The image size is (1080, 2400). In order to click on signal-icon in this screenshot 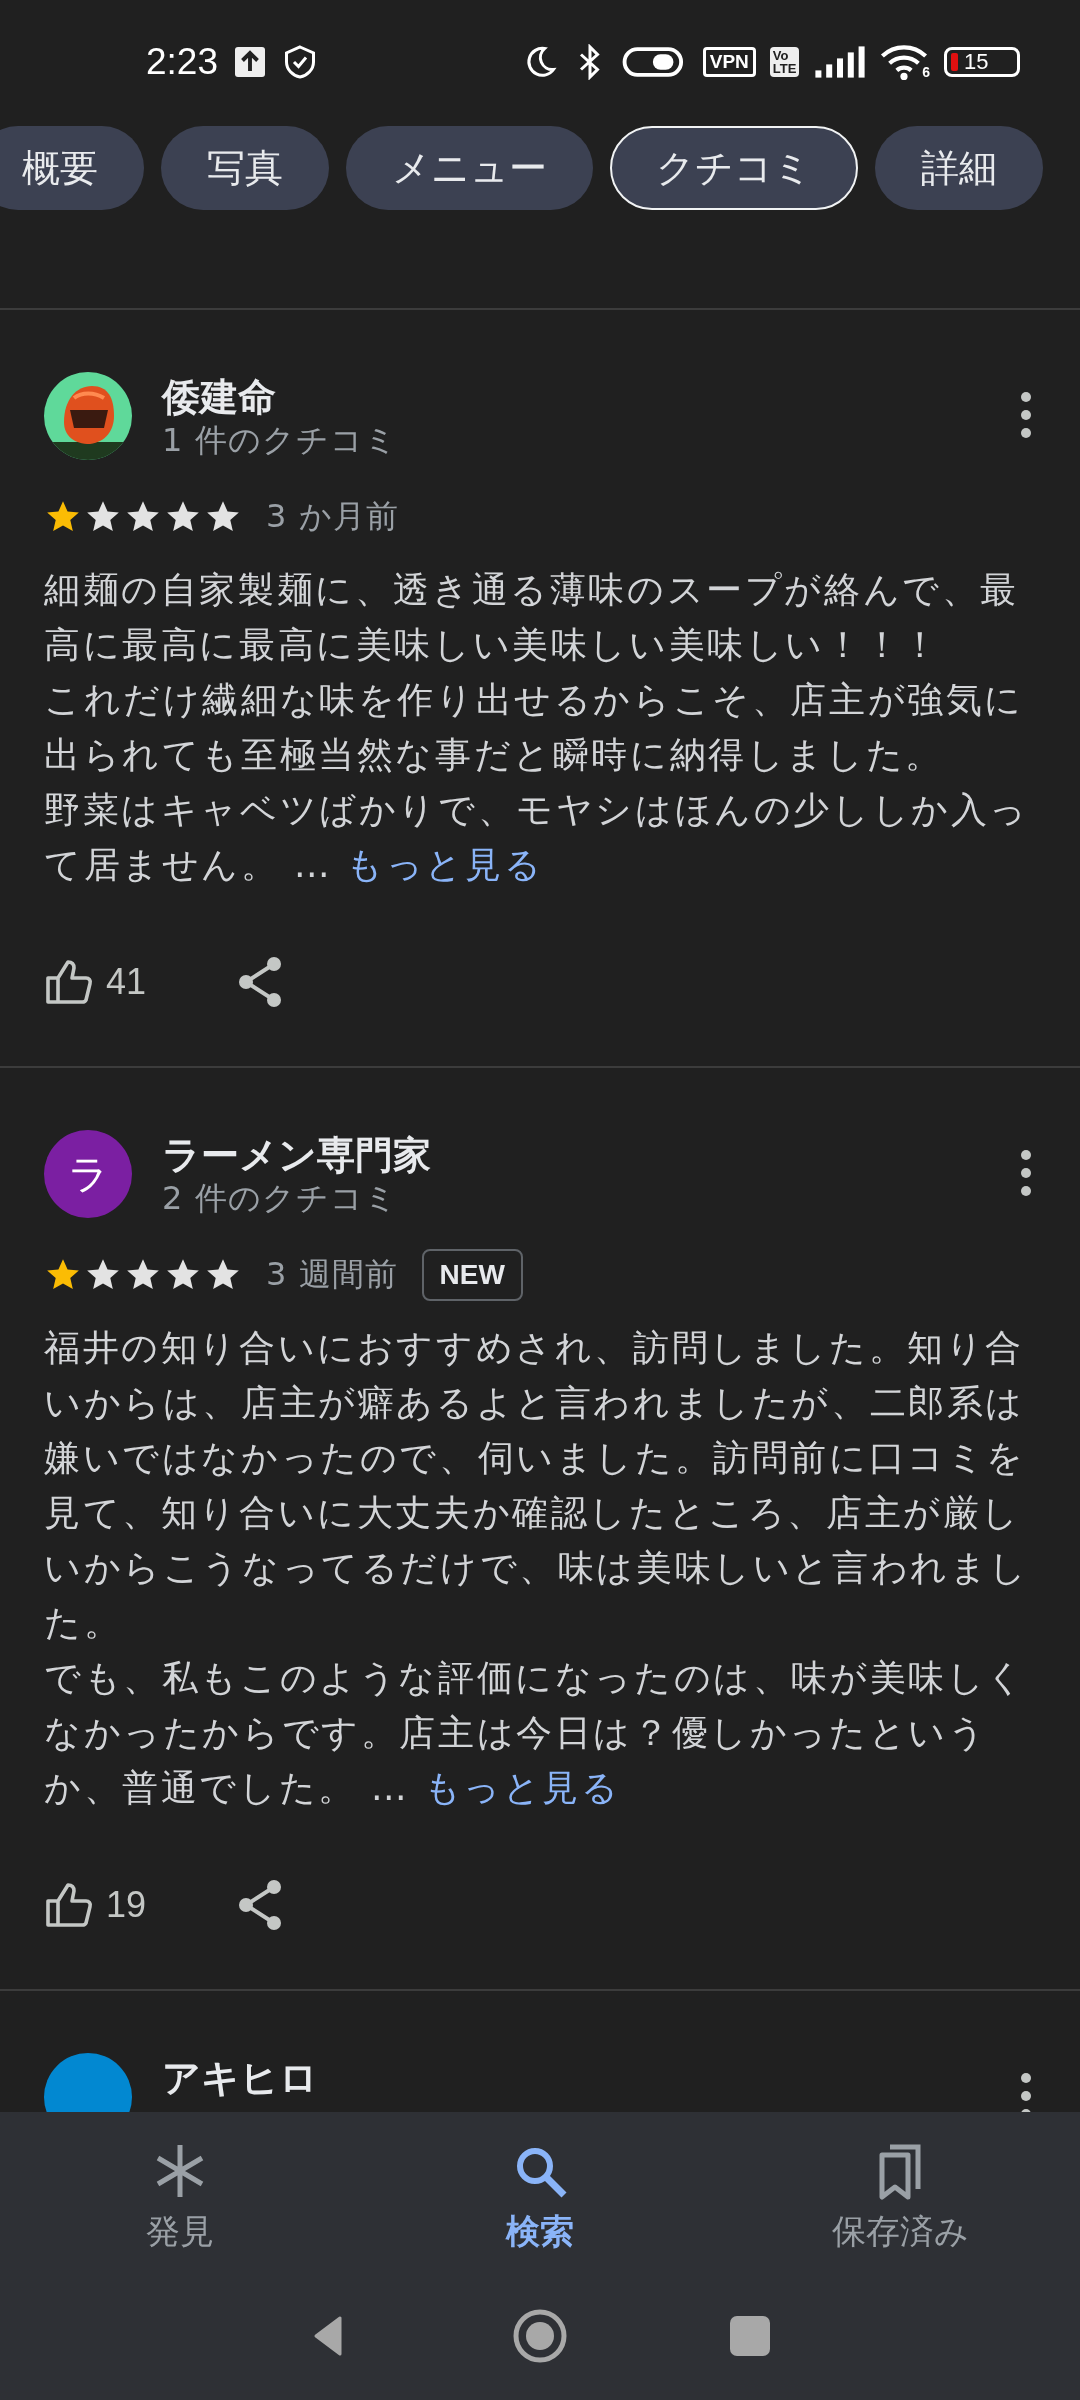, I will do `click(840, 62)`.